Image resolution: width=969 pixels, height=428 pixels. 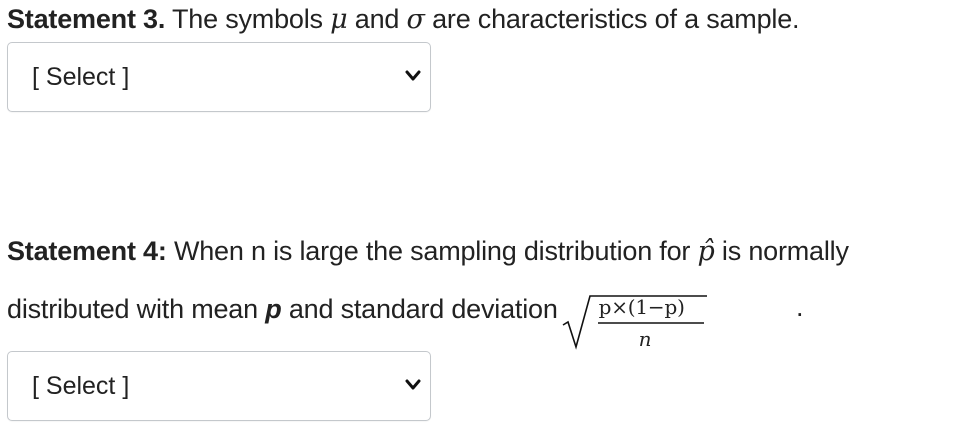 What do you see at coordinates (273, 309) in the screenshot?
I see `mean-p-symbol: p` at bounding box center [273, 309].